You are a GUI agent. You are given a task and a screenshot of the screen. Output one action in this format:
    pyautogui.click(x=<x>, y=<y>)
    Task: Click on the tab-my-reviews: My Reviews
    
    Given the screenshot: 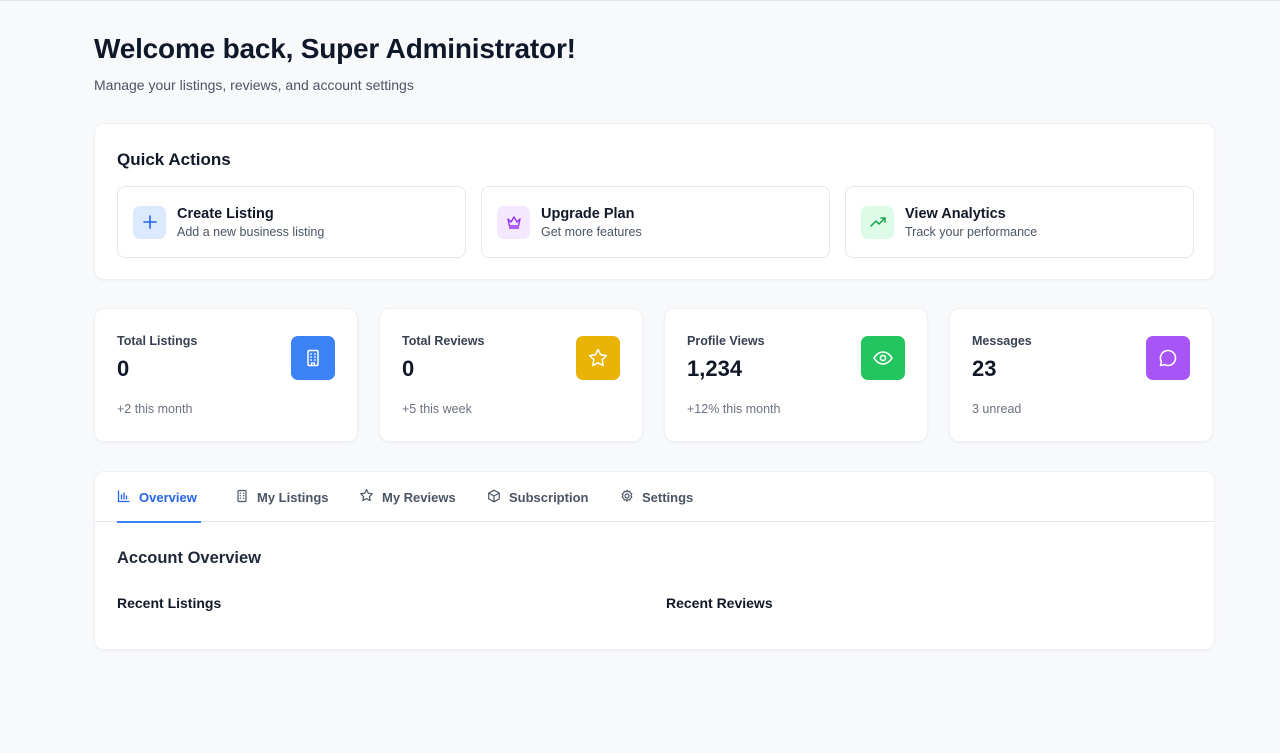 What is the action you would take?
    pyautogui.click(x=407, y=497)
    